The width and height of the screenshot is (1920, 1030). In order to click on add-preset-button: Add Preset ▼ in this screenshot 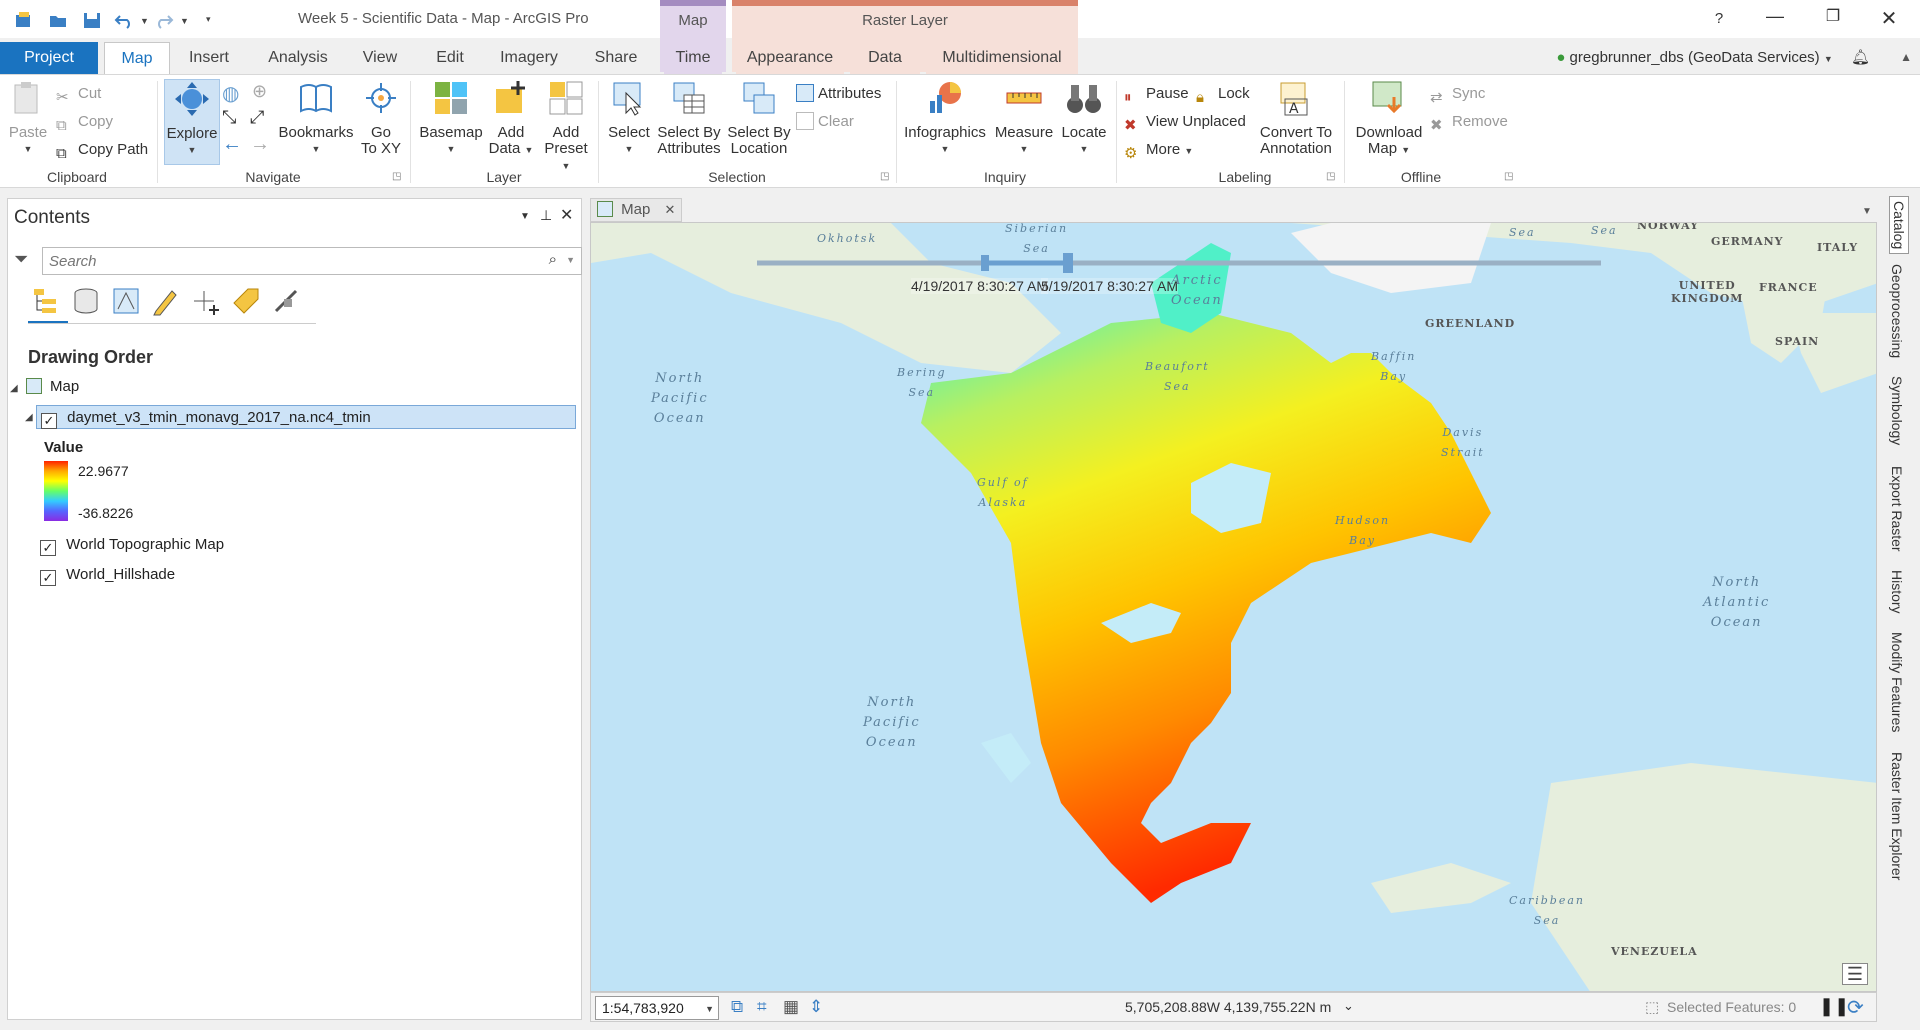, I will do `click(566, 126)`.